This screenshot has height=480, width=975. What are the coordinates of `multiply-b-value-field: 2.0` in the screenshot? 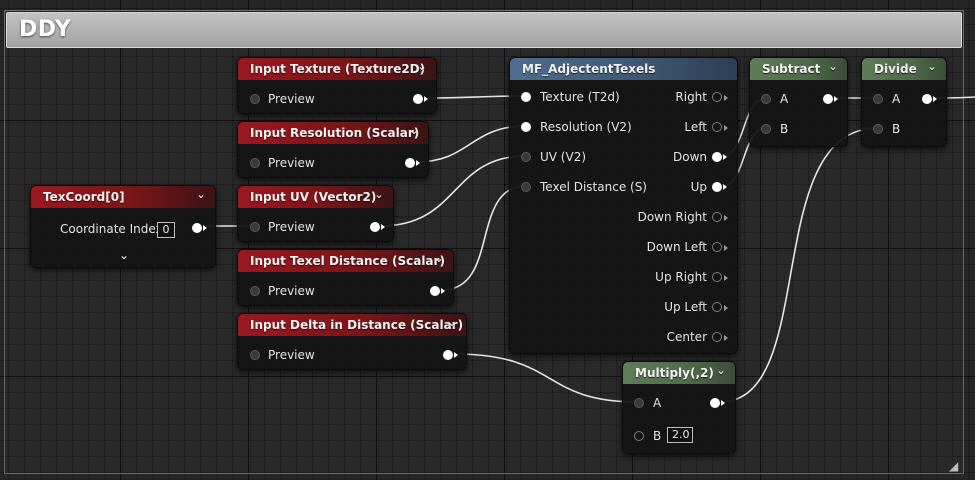 It's located at (680, 435).